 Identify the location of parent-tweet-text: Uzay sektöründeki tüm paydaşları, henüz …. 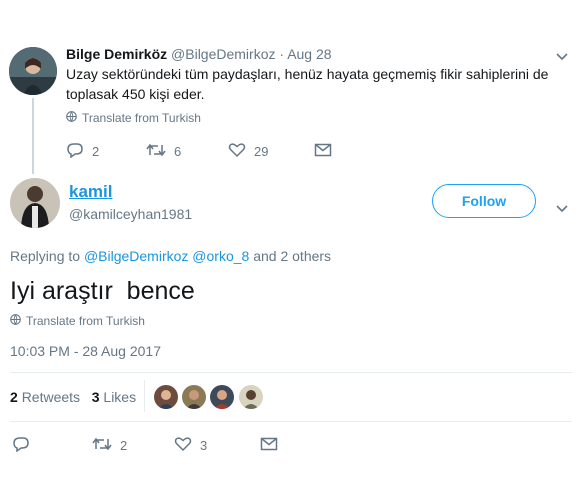
(311, 84).